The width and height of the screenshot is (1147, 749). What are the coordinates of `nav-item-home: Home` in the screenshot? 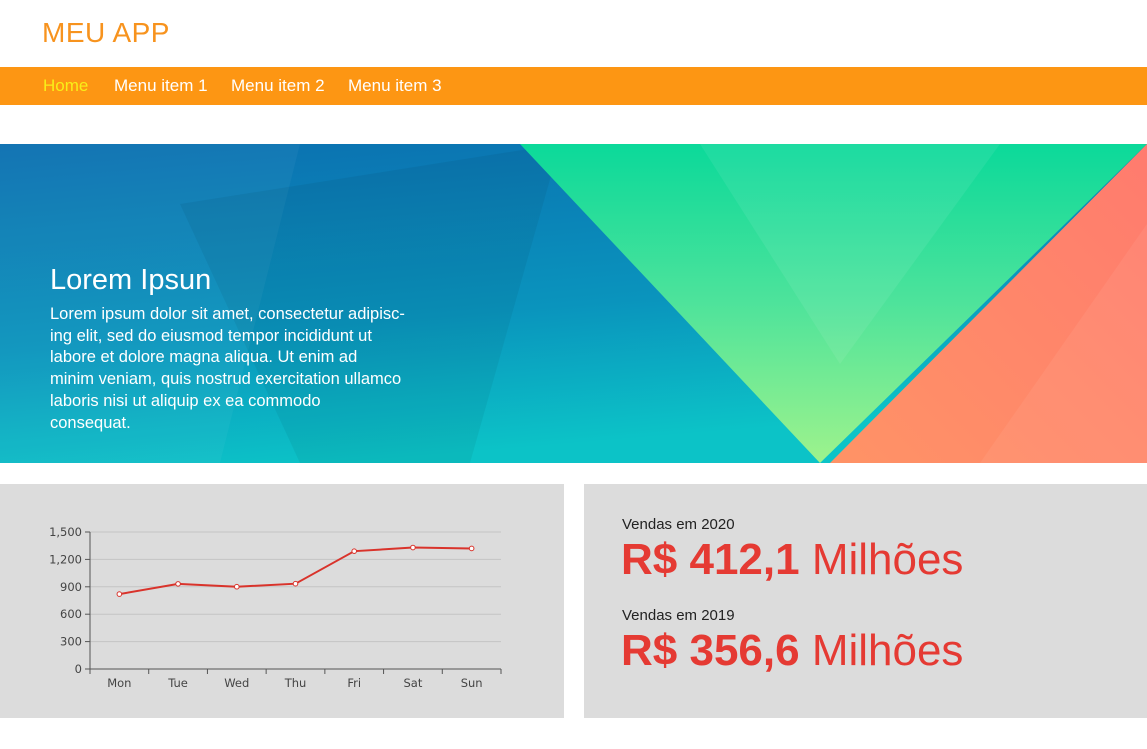 It's located at (65, 86).